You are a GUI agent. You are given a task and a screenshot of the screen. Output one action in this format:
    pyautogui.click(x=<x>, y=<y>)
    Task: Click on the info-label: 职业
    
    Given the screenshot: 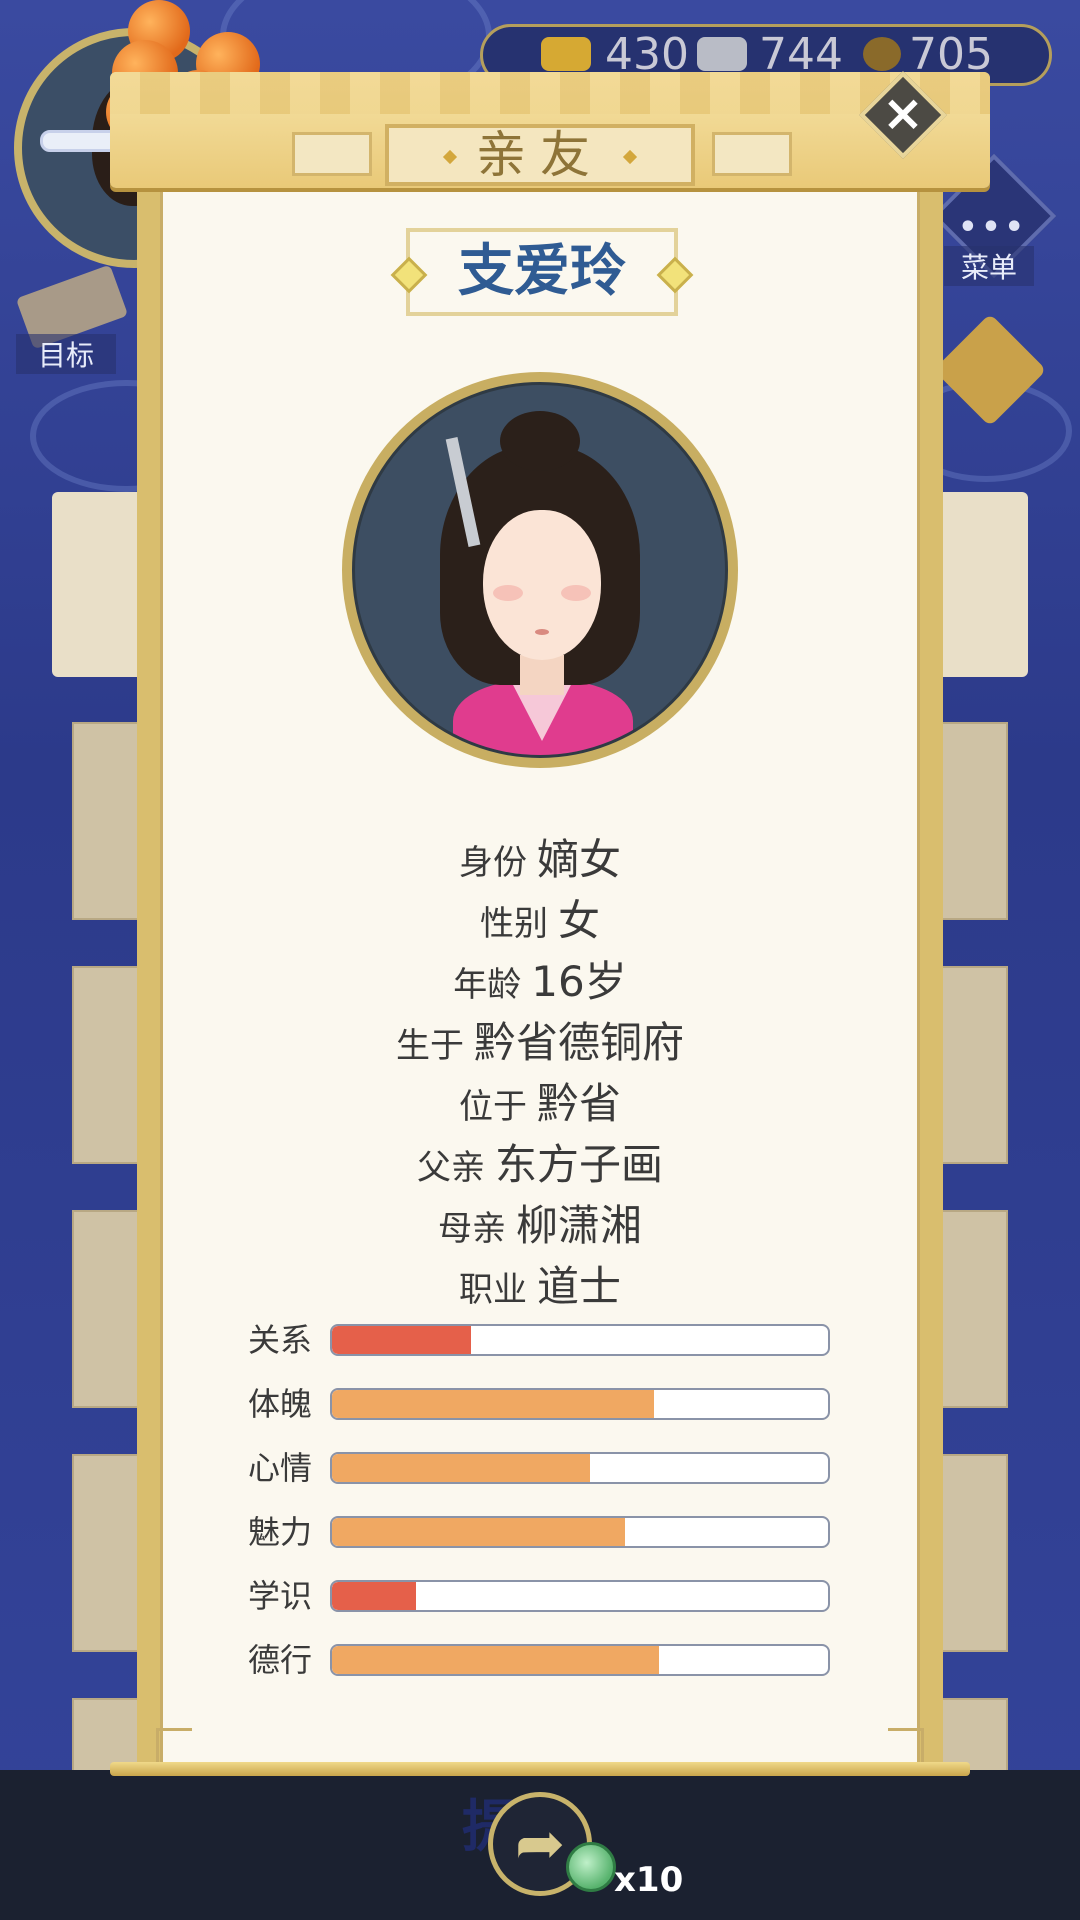 What is the action you would take?
    pyautogui.click(x=492, y=1290)
    